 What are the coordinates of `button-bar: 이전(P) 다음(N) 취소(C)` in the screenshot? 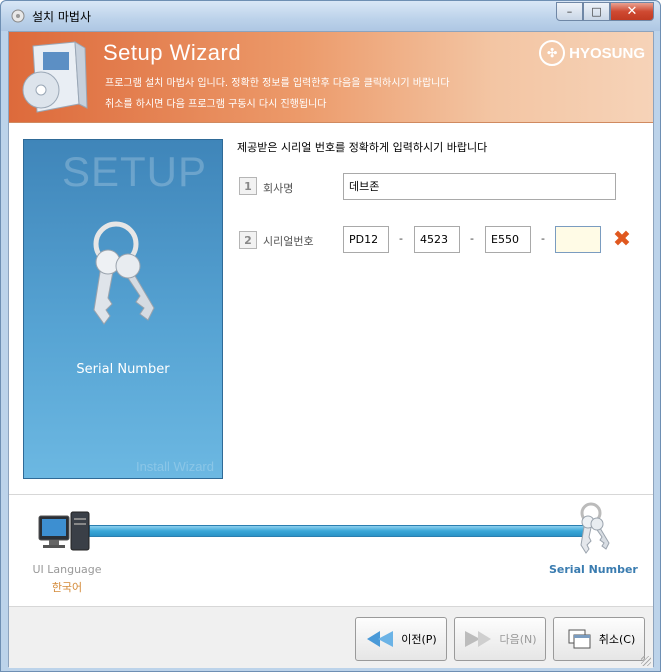 It's located at (331, 637).